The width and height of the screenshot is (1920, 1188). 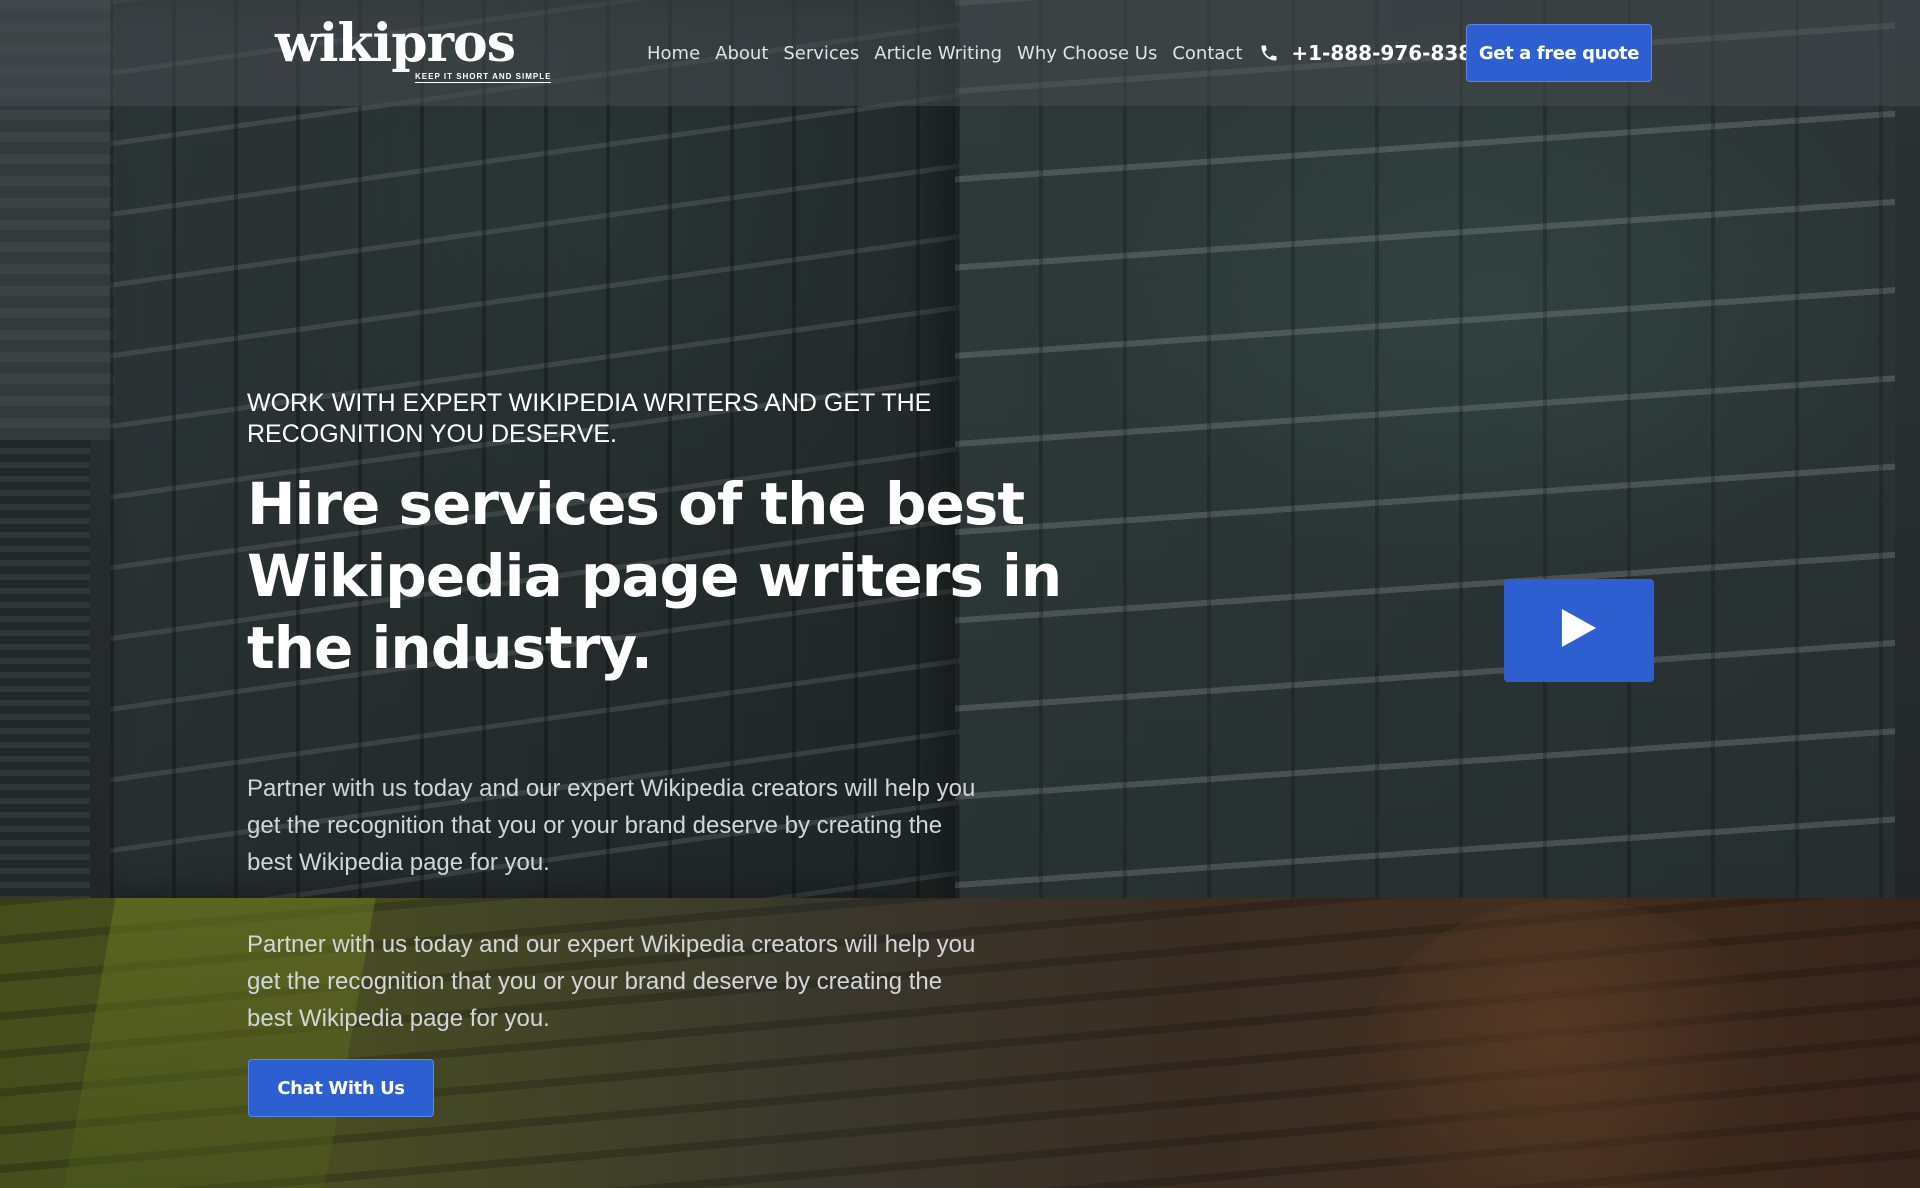 What do you see at coordinates (1087, 53) in the screenshot?
I see `nav-why-choose-us: Why Choose Us` at bounding box center [1087, 53].